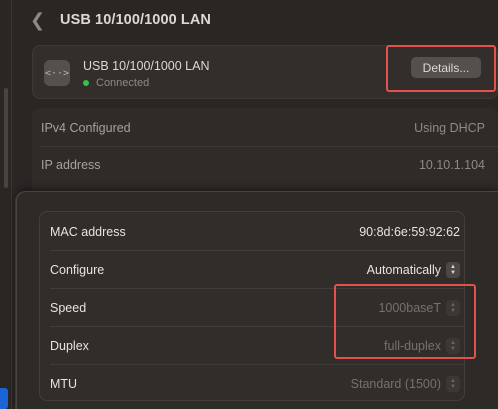  I want to click on back-chevron-icon: ❮, so click(41, 20).